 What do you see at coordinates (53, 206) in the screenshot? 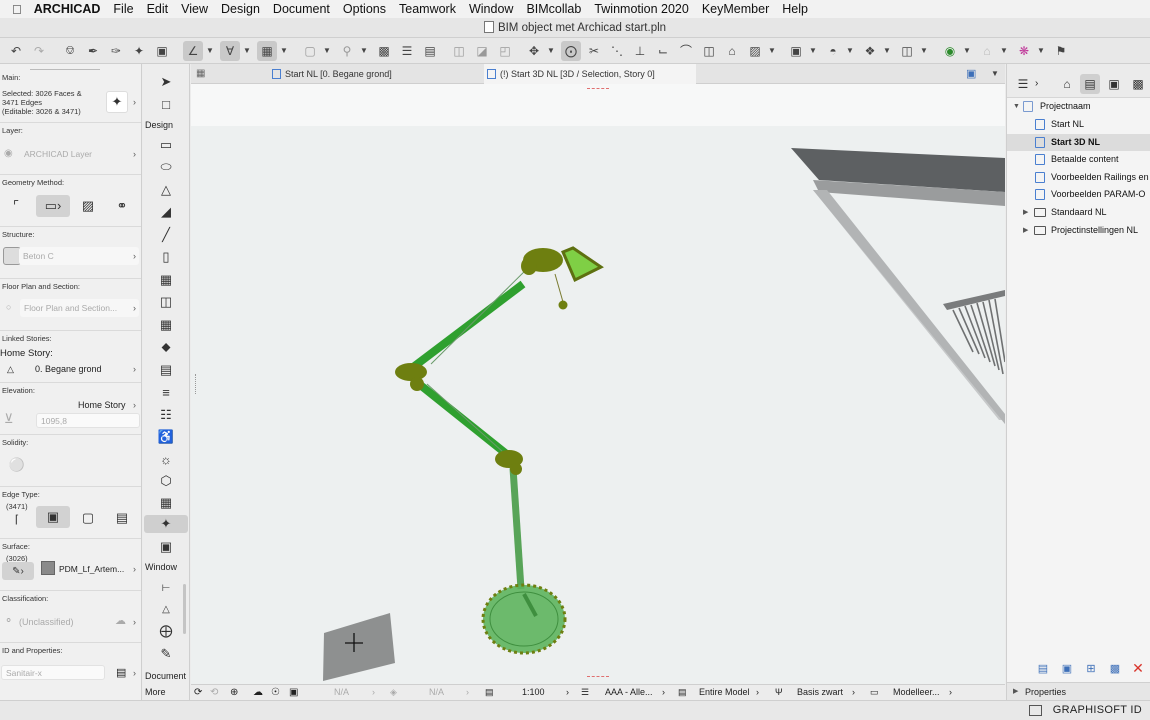
I see `geometry-box-icon: ▭›` at bounding box center [53, 206].